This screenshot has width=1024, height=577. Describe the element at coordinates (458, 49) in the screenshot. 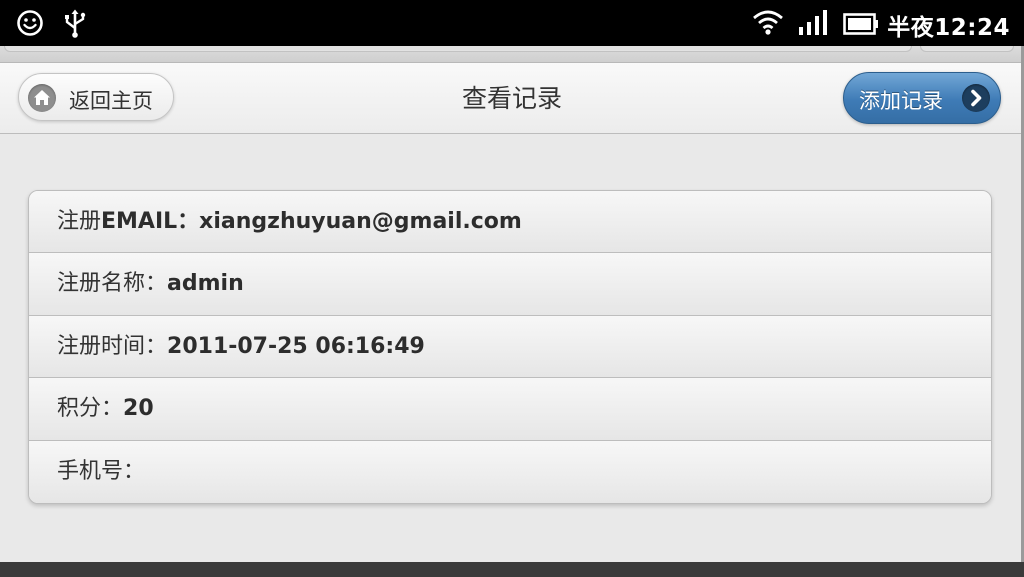

I see `address-bar-edge` at that location.